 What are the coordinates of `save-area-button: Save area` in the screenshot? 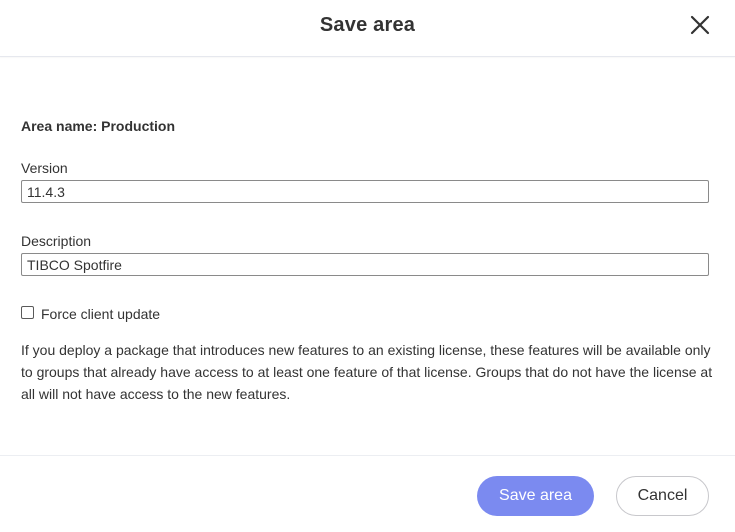 It's located at (535, 496).